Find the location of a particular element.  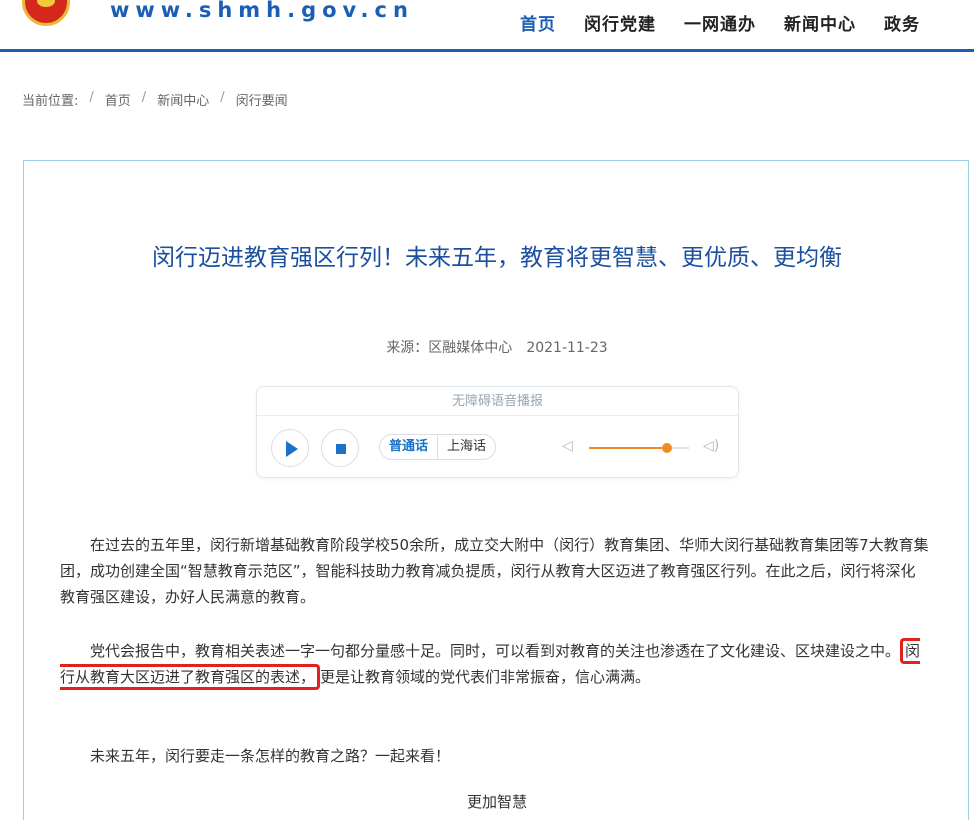

audio-player: 无障碍语音播报 普通话 上海话 ◁ ◁) is located at coordinates (497, 432).